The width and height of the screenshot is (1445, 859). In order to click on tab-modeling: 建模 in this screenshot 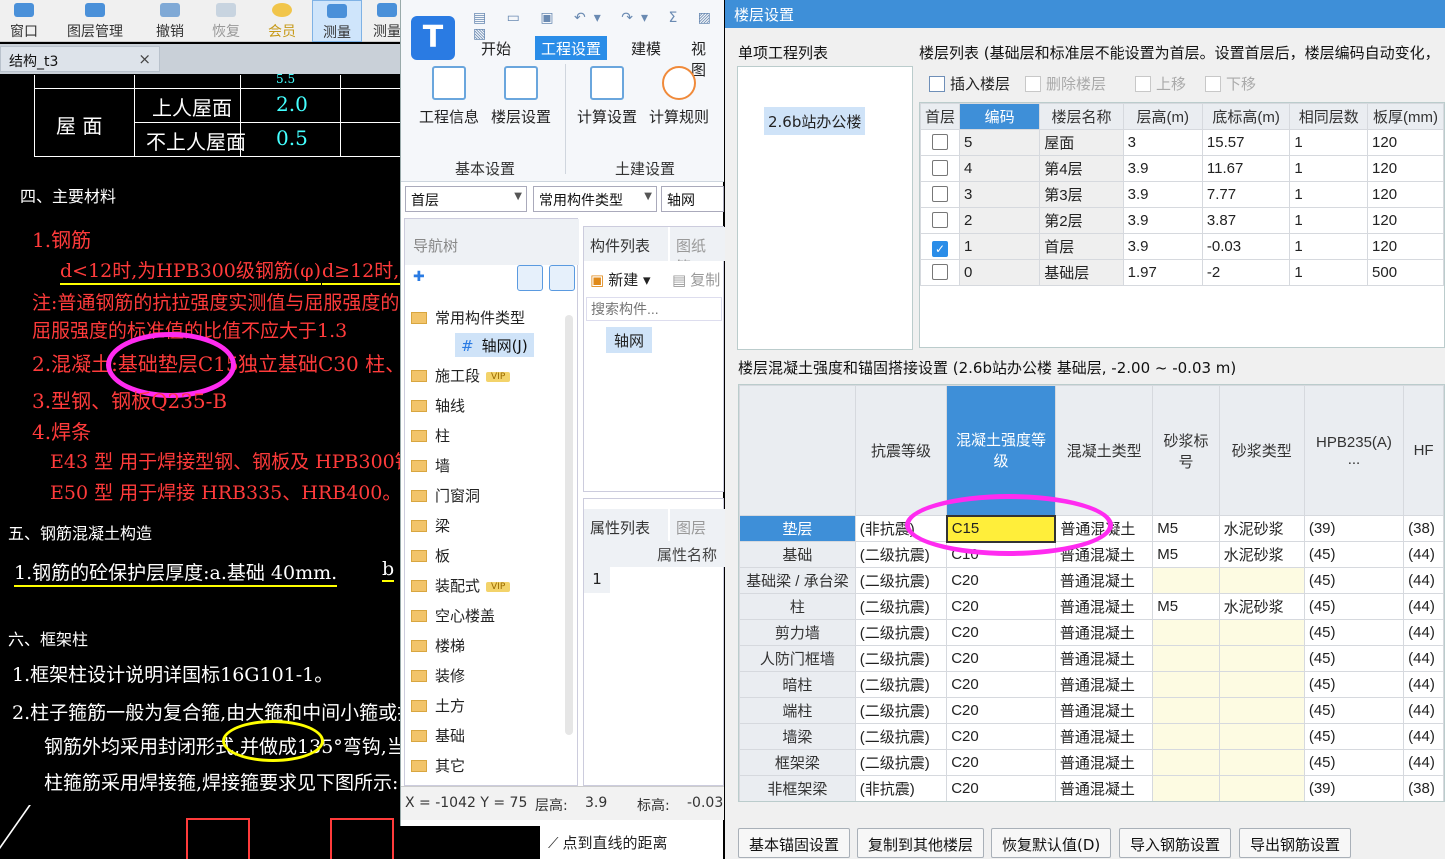, I will do `click(646, 48)`.